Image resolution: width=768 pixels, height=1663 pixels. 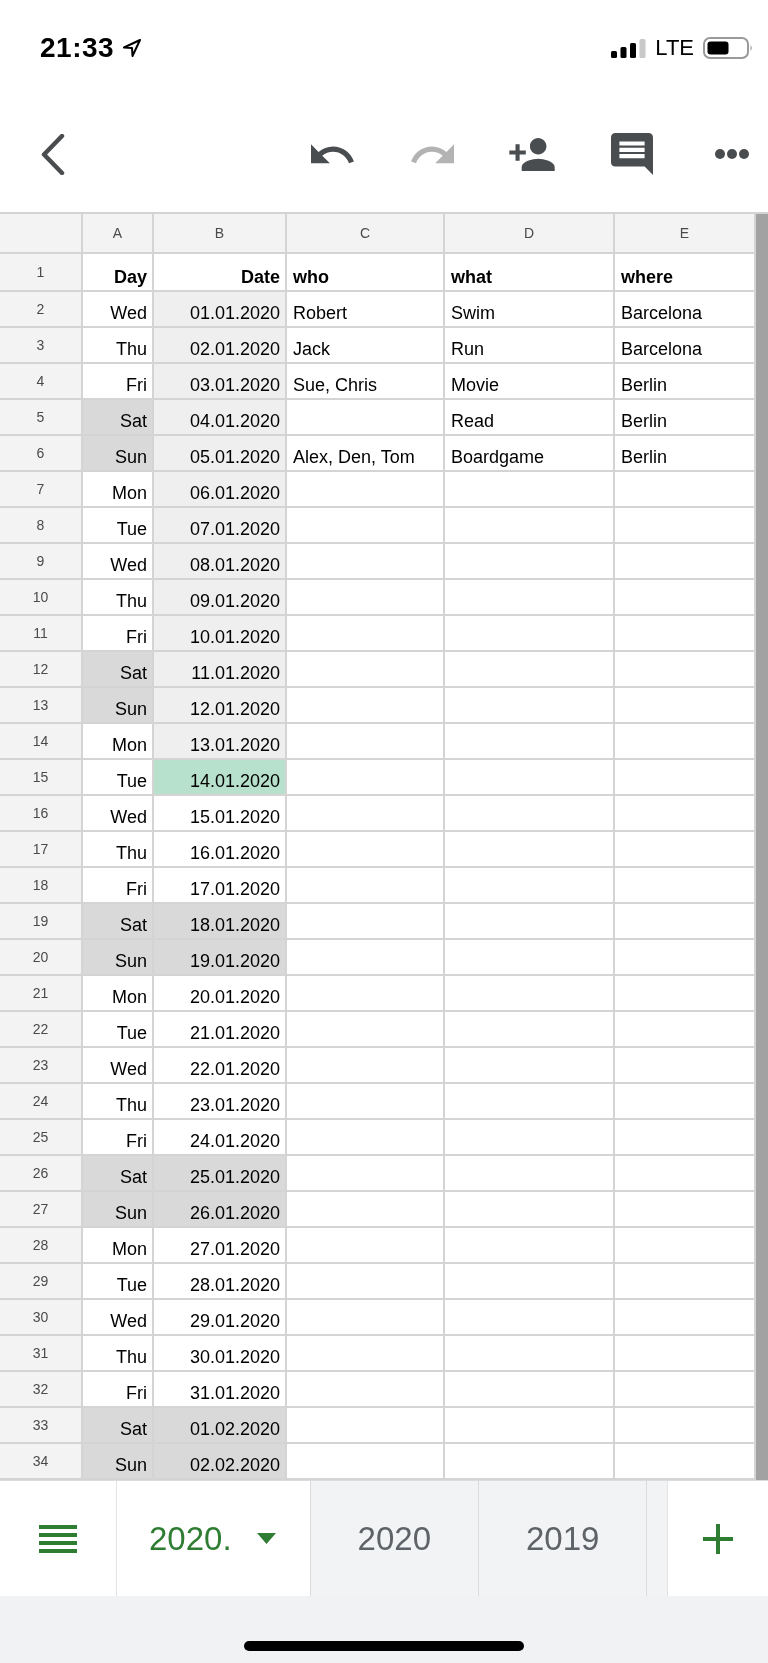 I want to click on table-cell: 20.01.2020, so click(x=220, y=994).